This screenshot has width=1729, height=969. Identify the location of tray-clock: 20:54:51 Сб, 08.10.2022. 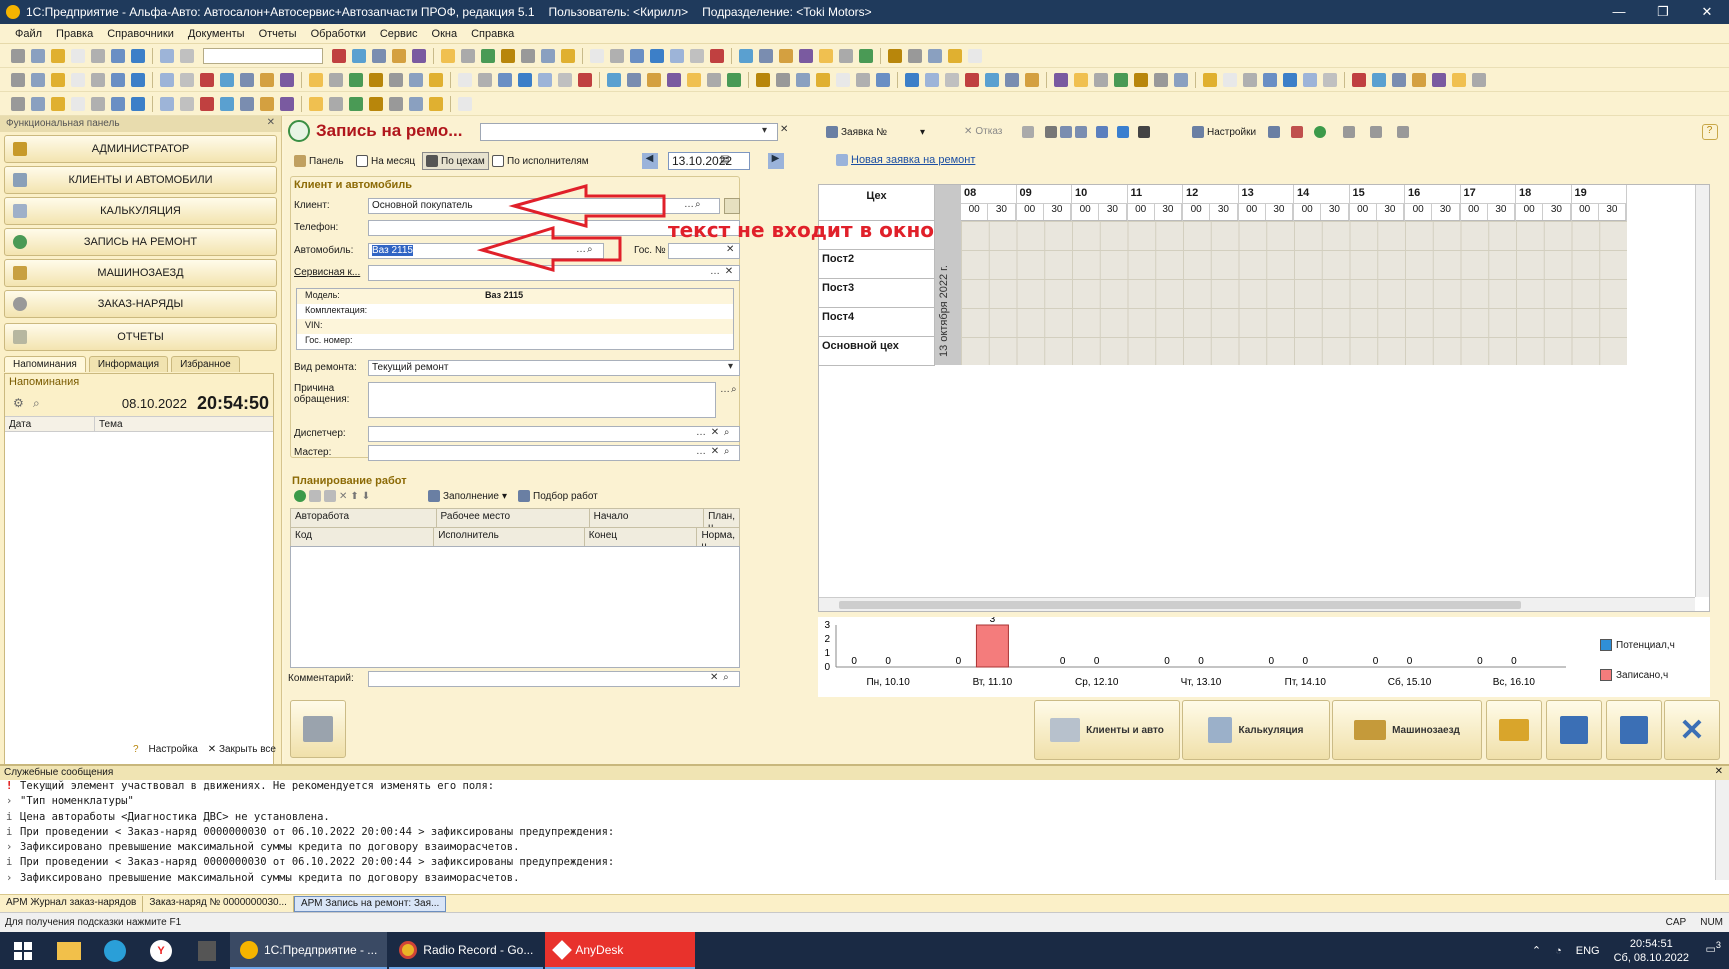
(1651, 951).